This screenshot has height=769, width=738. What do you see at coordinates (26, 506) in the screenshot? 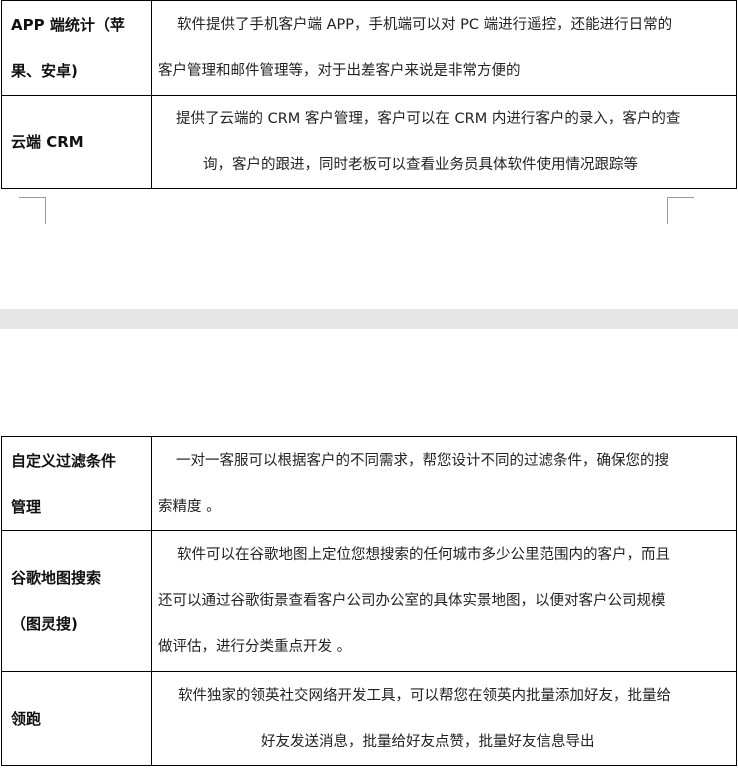
I see `feature-name-line: 管理` at bounding box center [26, 506].